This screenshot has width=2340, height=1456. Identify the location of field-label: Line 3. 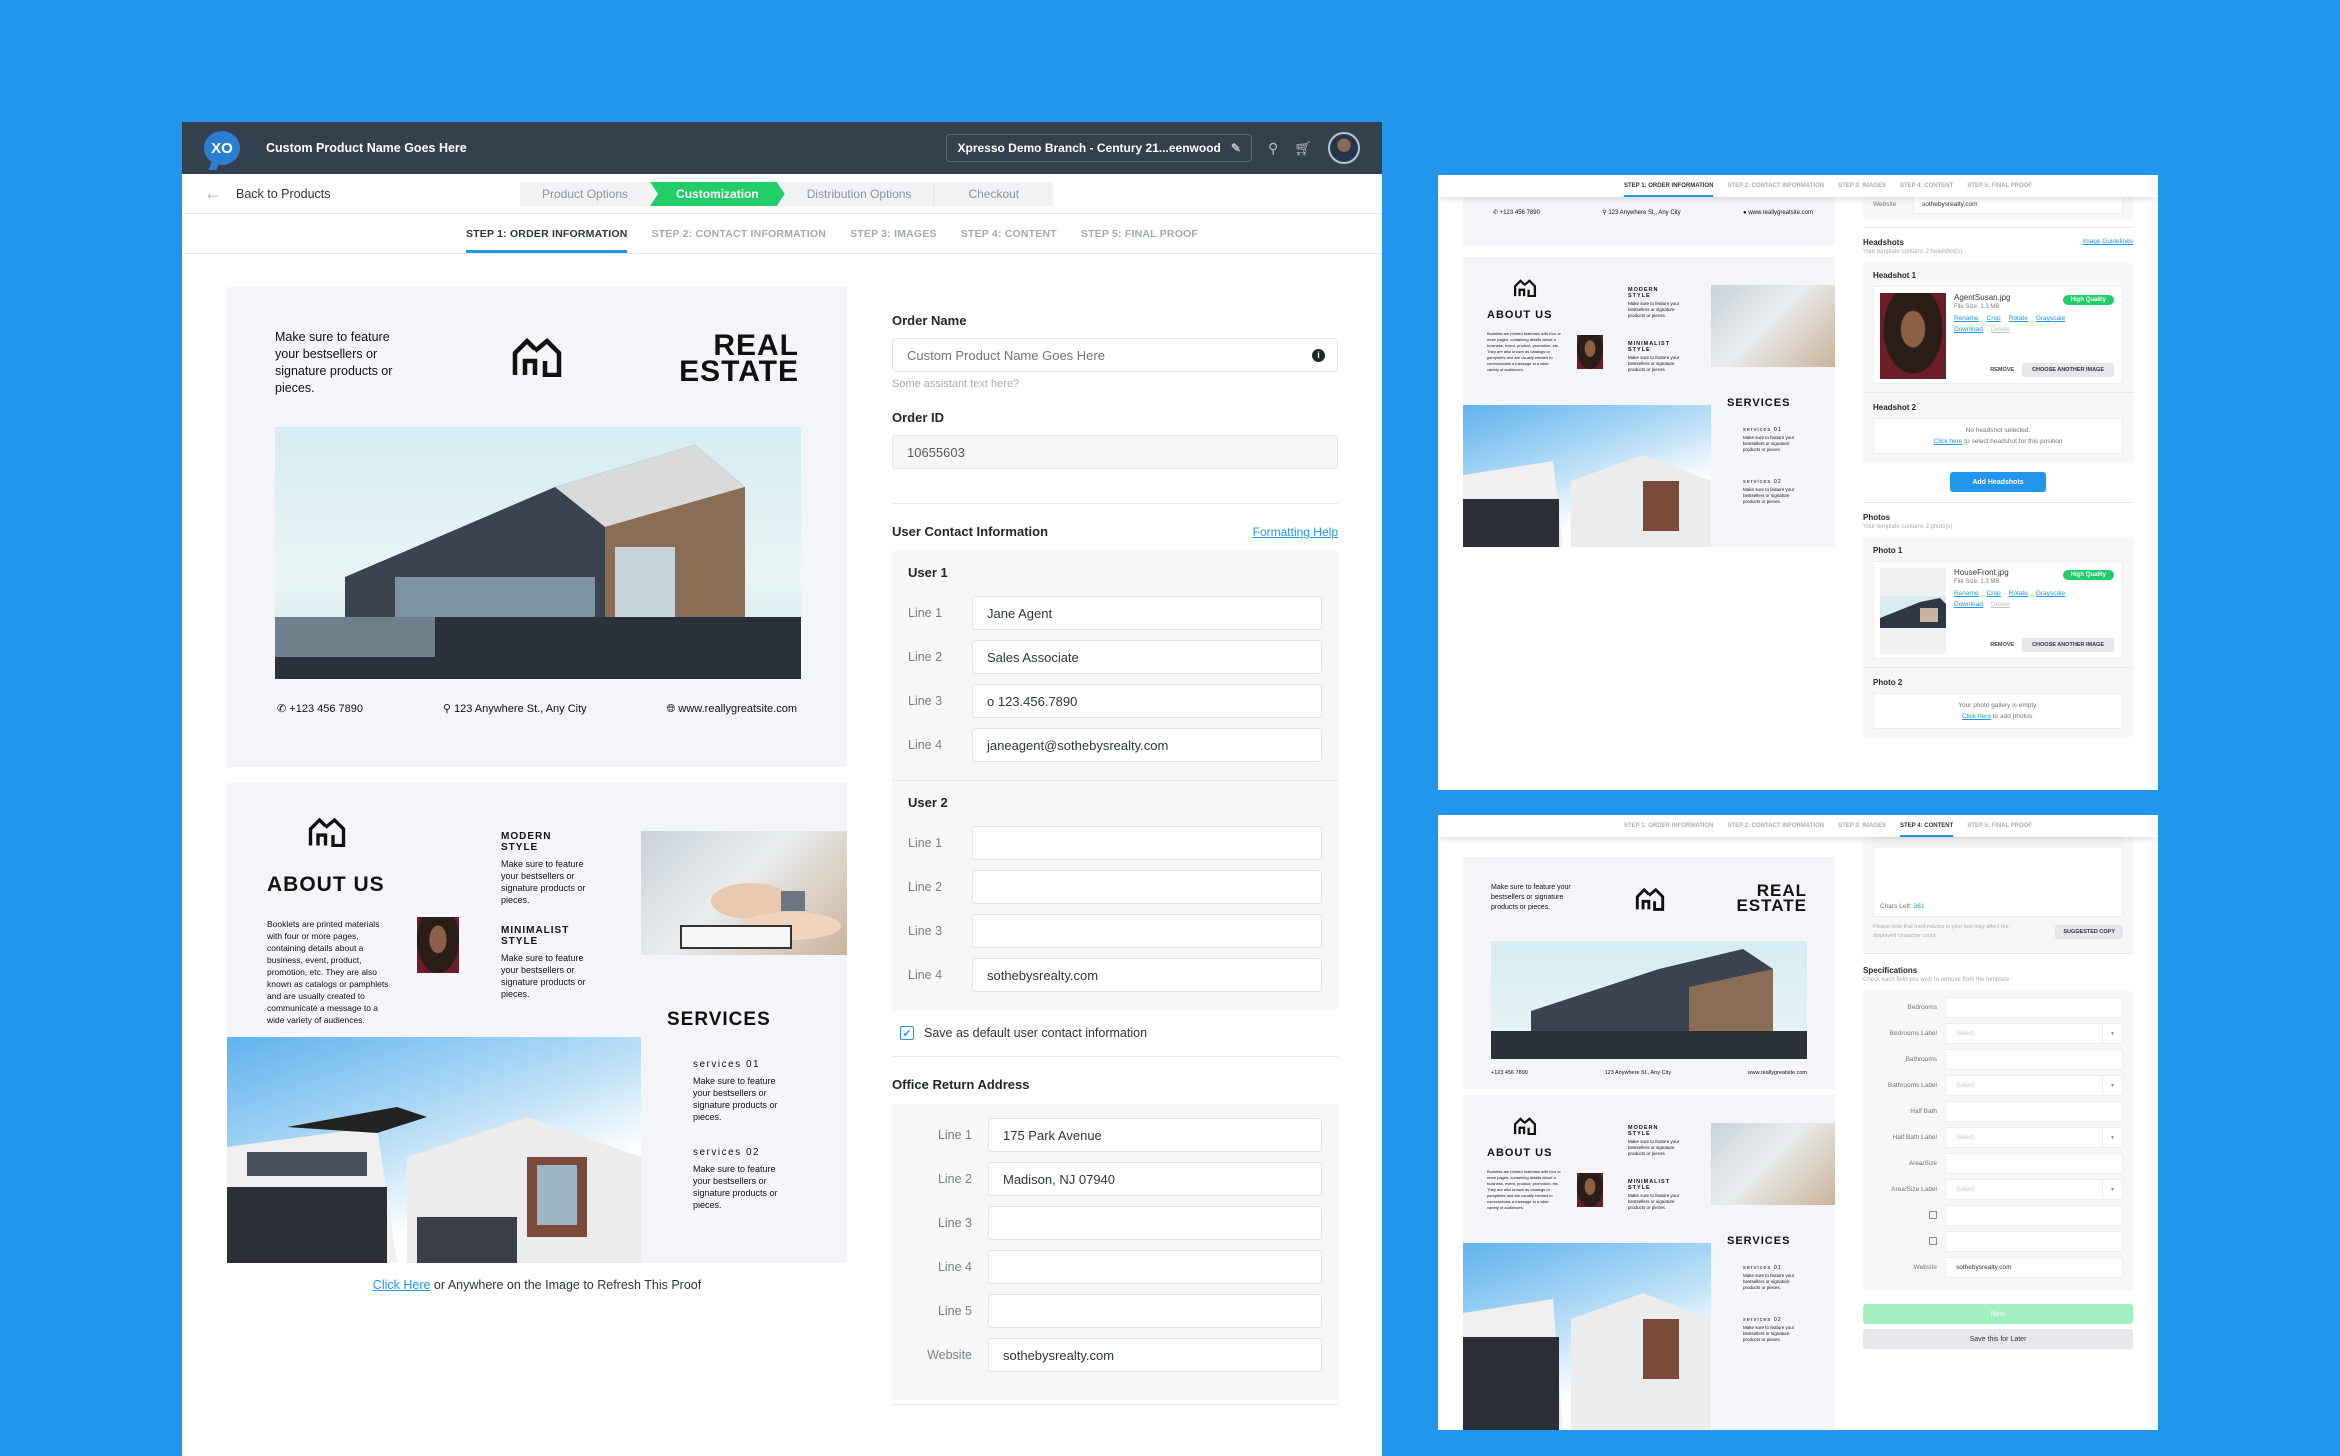
(925, 931).